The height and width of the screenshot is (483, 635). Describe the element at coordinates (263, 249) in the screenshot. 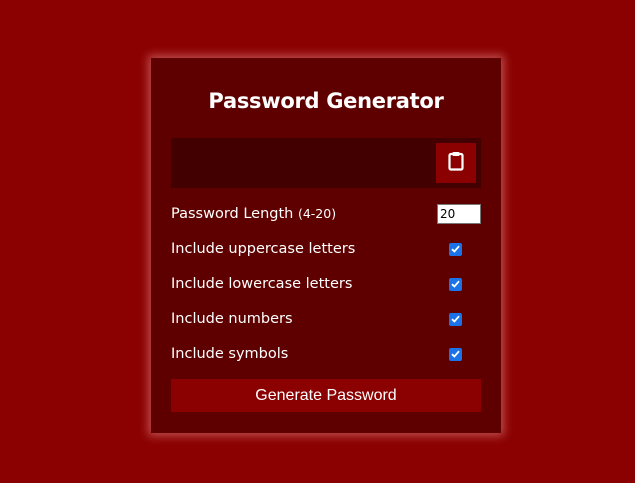

I see `uppercase-label: Include uppercase letters` at that location.